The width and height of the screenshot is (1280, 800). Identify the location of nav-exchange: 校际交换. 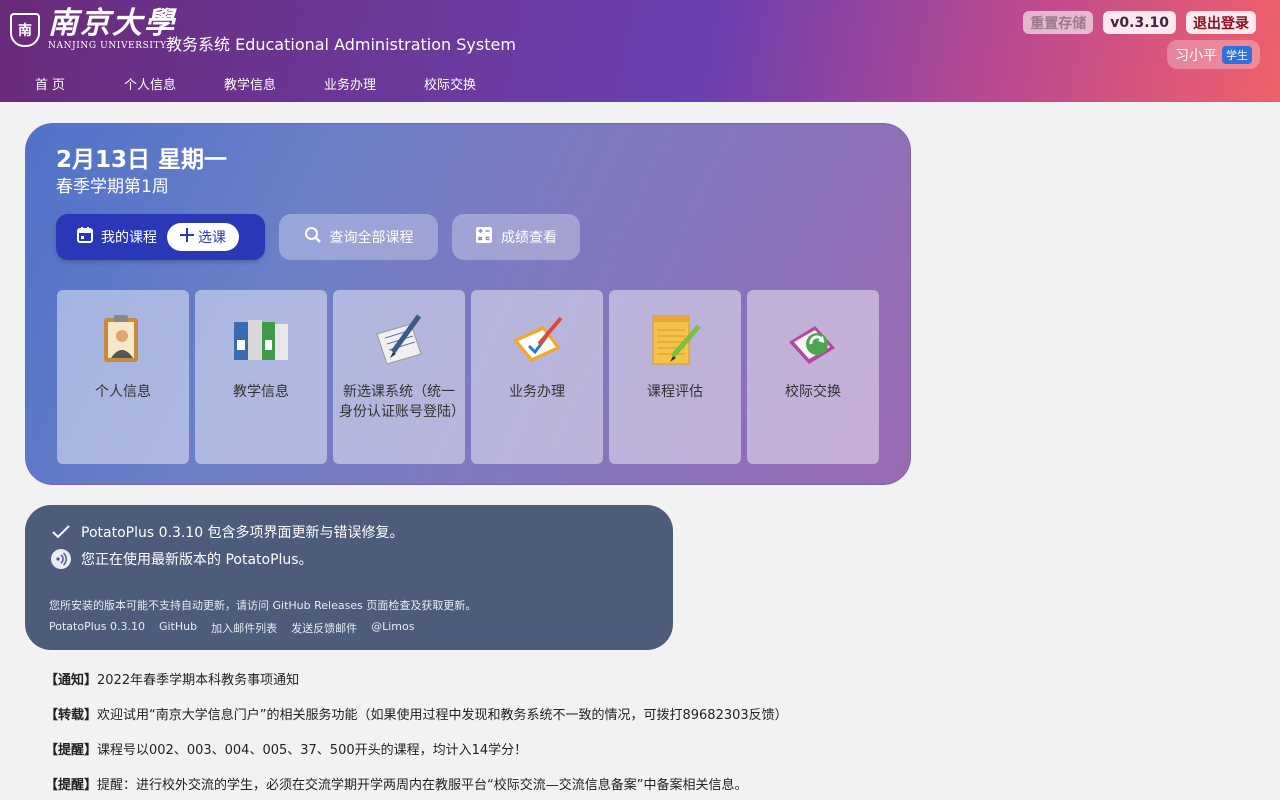
(450, 83).